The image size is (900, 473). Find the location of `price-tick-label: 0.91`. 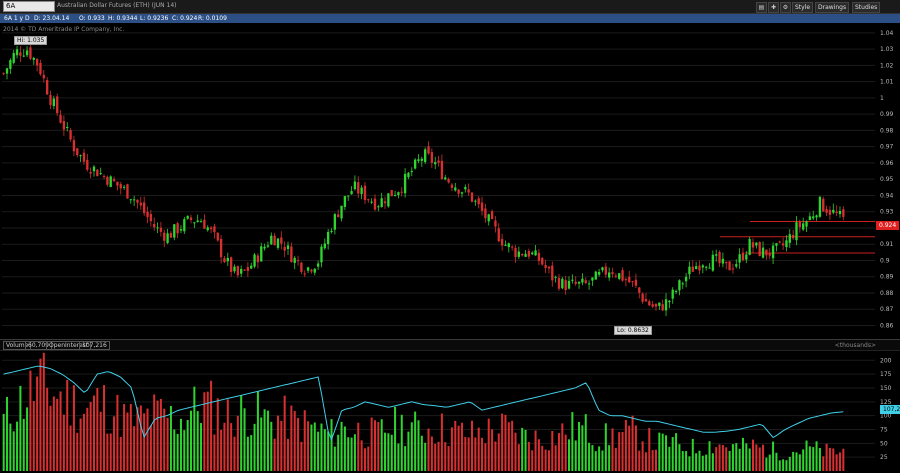

price-tick-label: 0.91 is located at coordinates (887, 244).